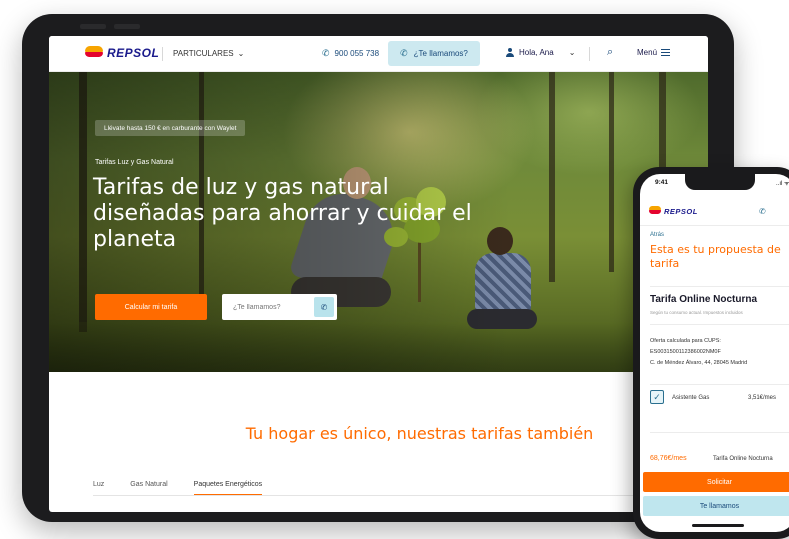 The height and width of the screenshot is (539, 789). What do you see at coordinates (378, 495) in the screenshot?
I see `tabs-divider` at bounding box center [378, 495].